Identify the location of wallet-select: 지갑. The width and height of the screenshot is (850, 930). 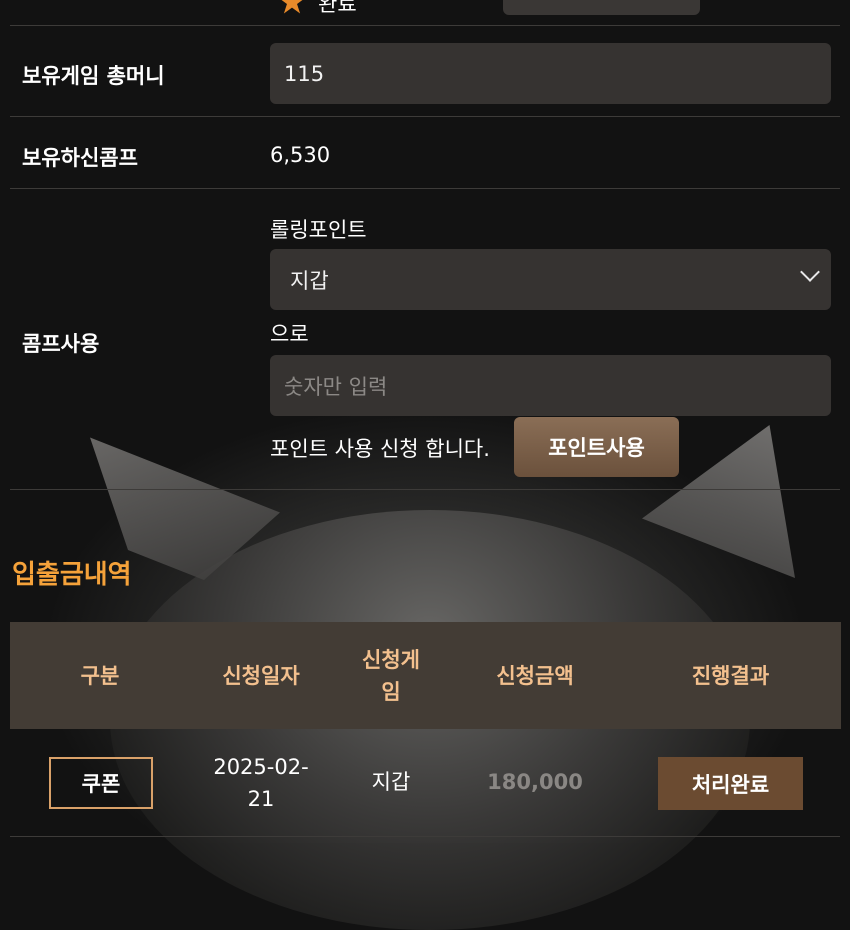
(550, 279).